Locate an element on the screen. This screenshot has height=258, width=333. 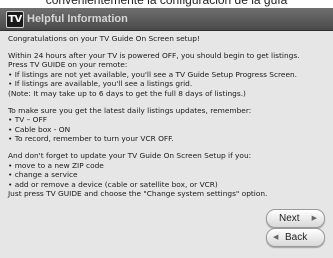
screen-title: Helpful Information is located at coordinates (77, 19).